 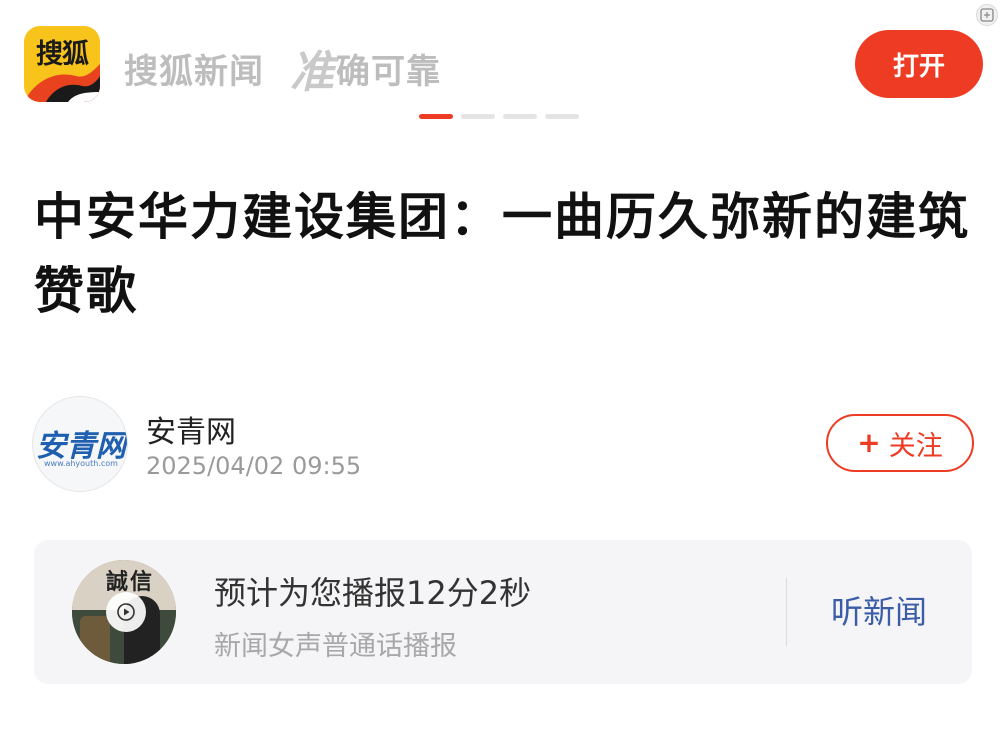 What do you see at coordinates (191, 429) in the screenshot?
I see `author-name: 安青网` at bounding box center [191, 429].